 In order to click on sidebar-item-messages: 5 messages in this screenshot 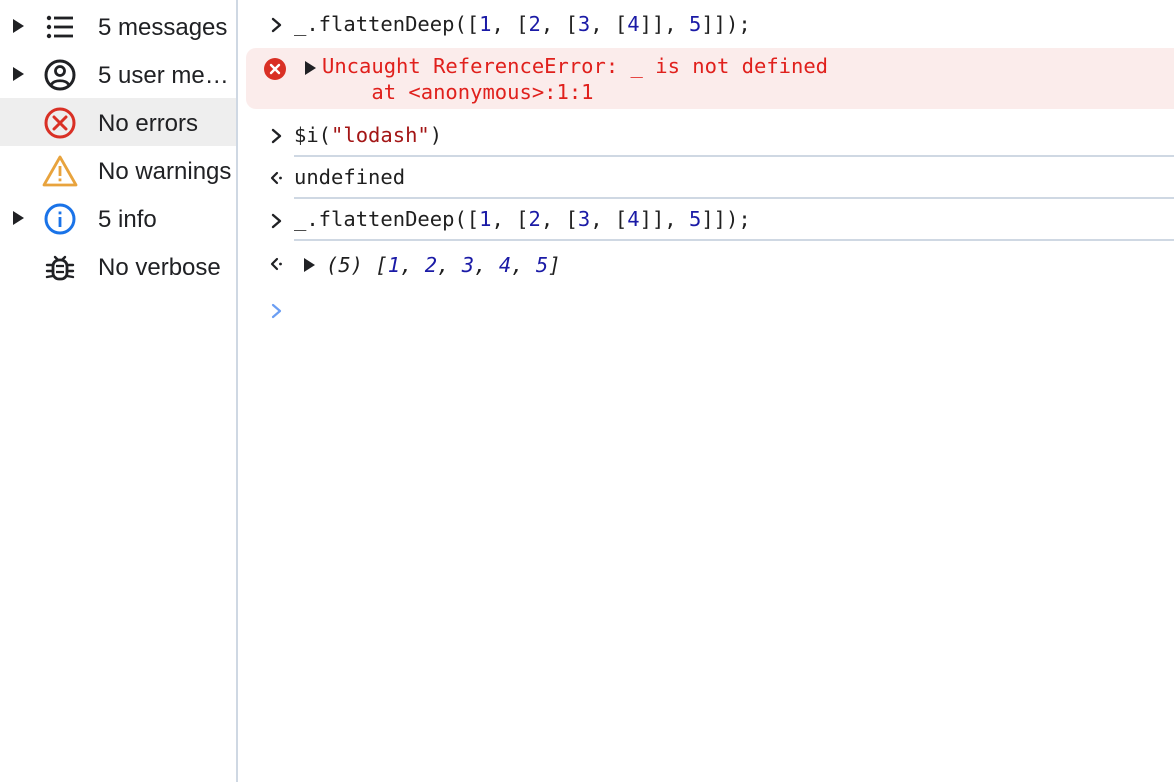, I will do `click(118, 26)`.